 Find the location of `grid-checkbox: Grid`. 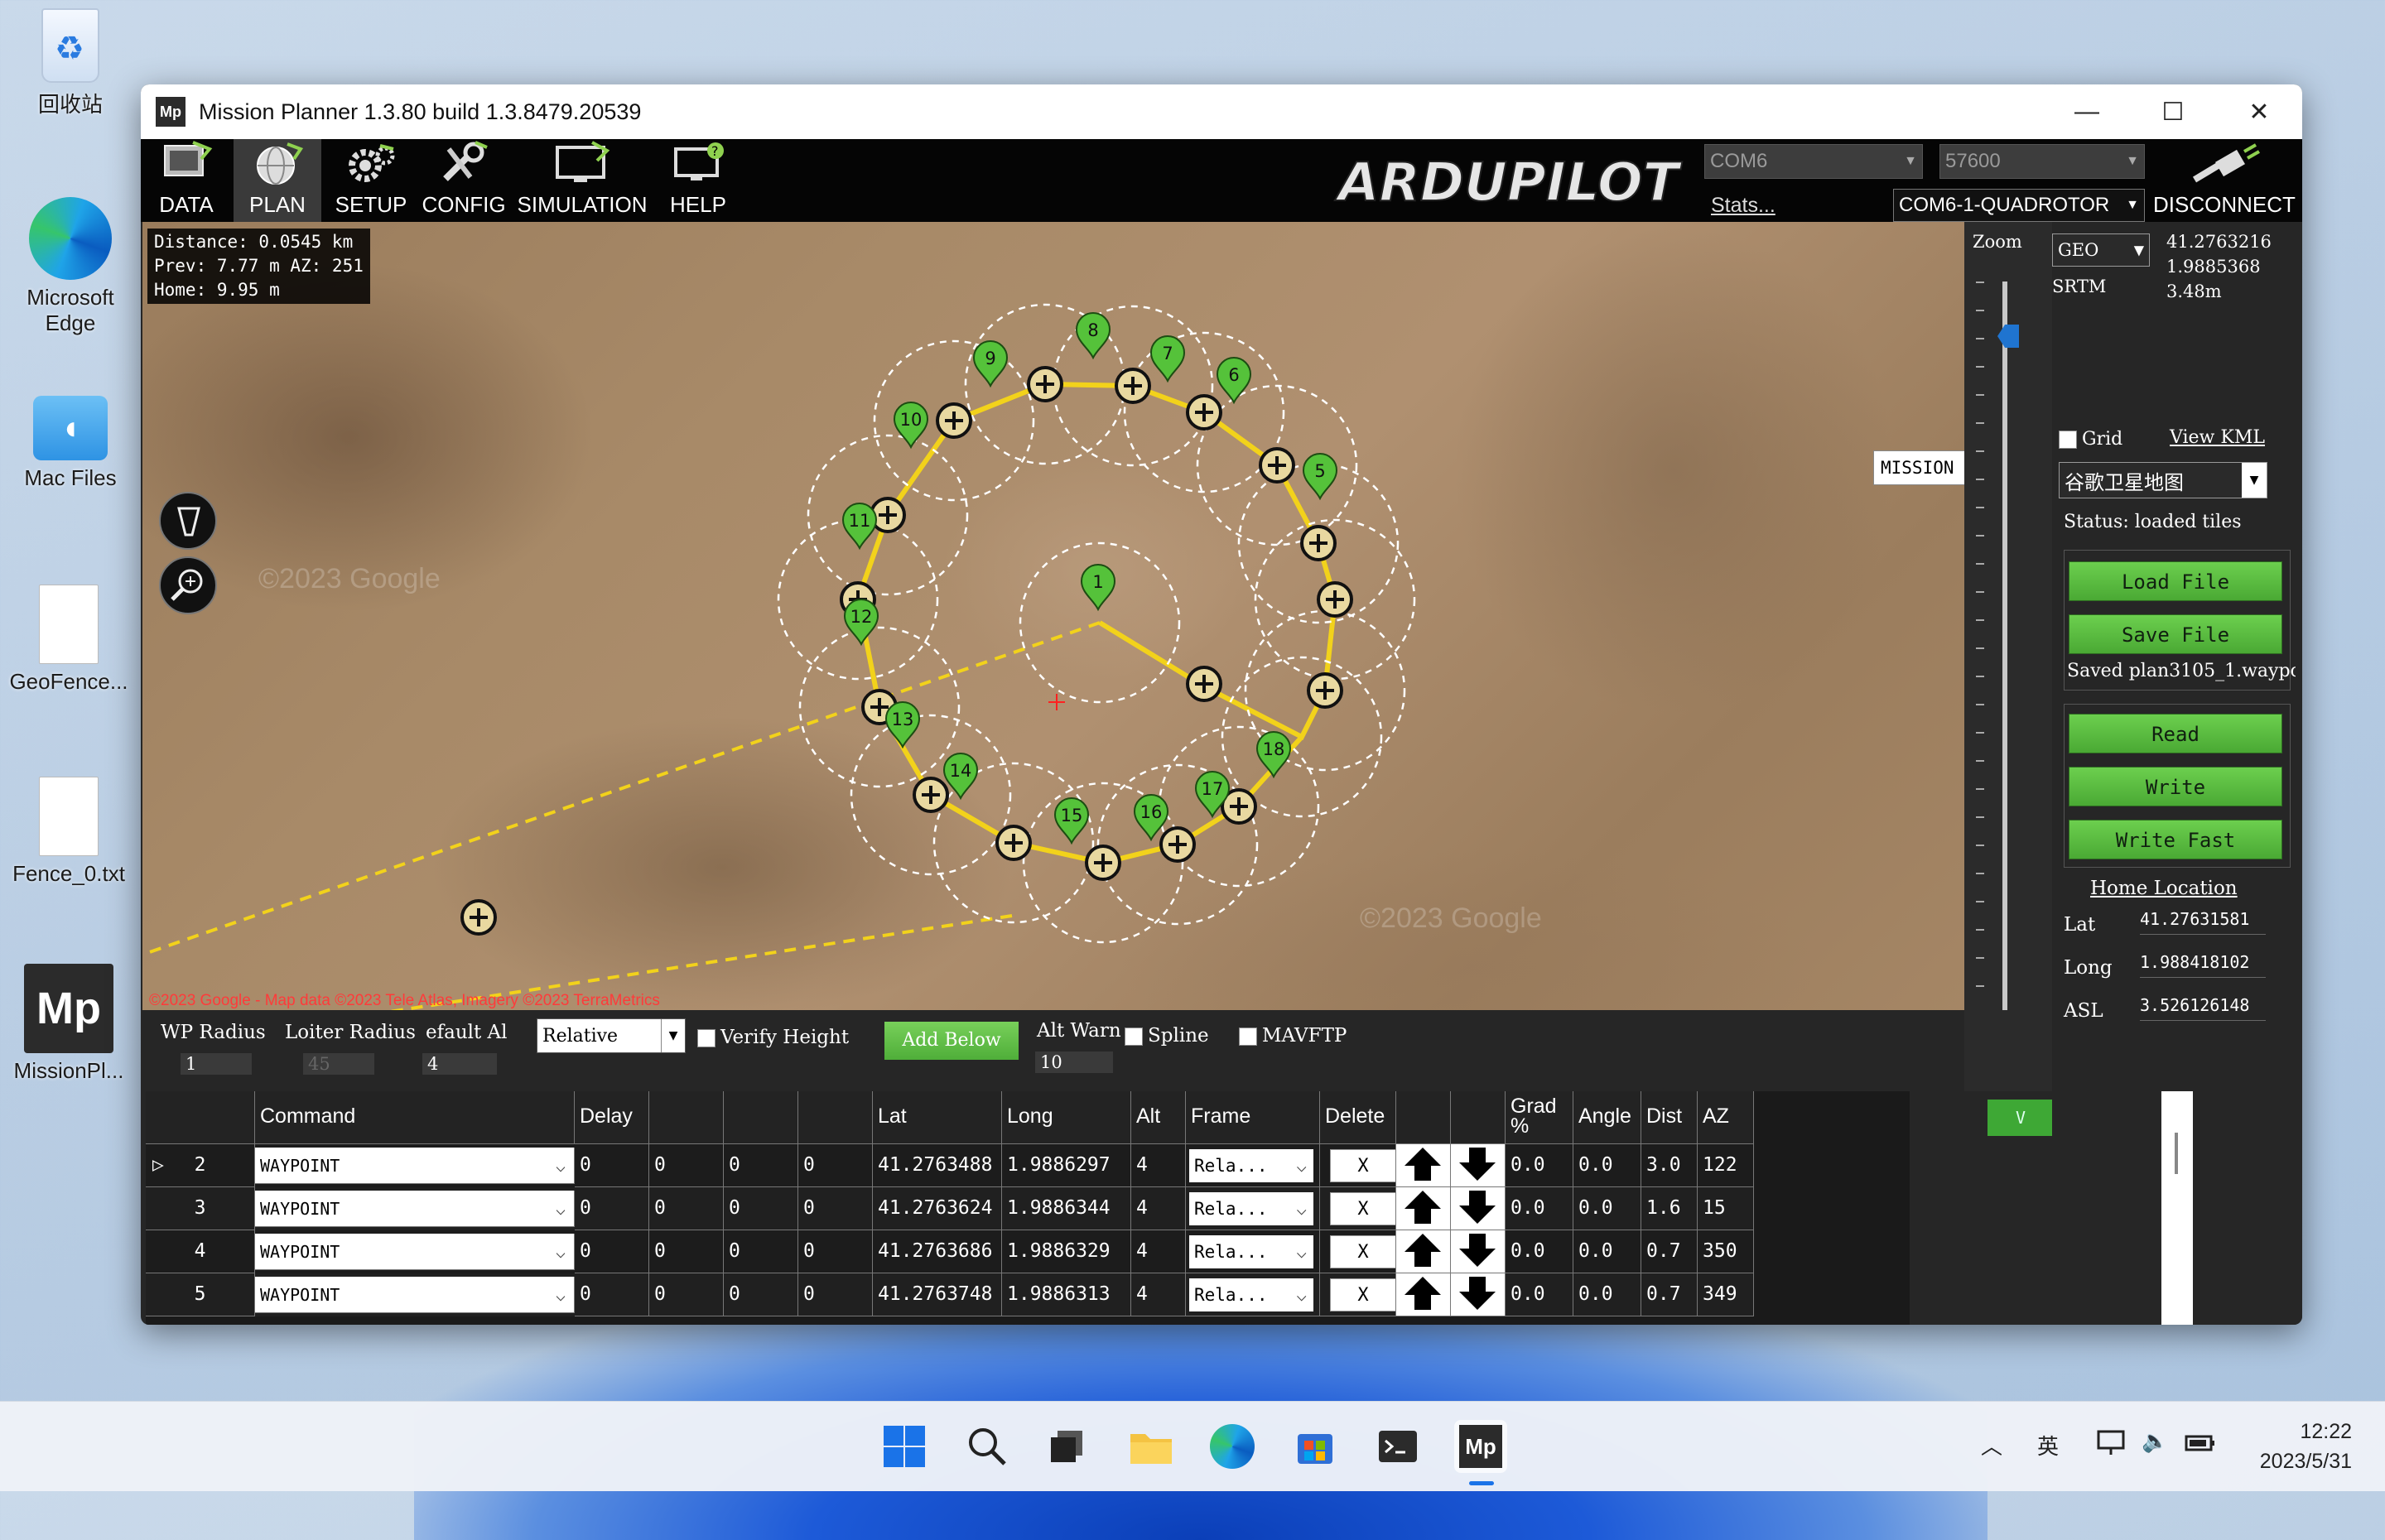

grid-checkbox: Grid is located at coordinates (2090, 440).